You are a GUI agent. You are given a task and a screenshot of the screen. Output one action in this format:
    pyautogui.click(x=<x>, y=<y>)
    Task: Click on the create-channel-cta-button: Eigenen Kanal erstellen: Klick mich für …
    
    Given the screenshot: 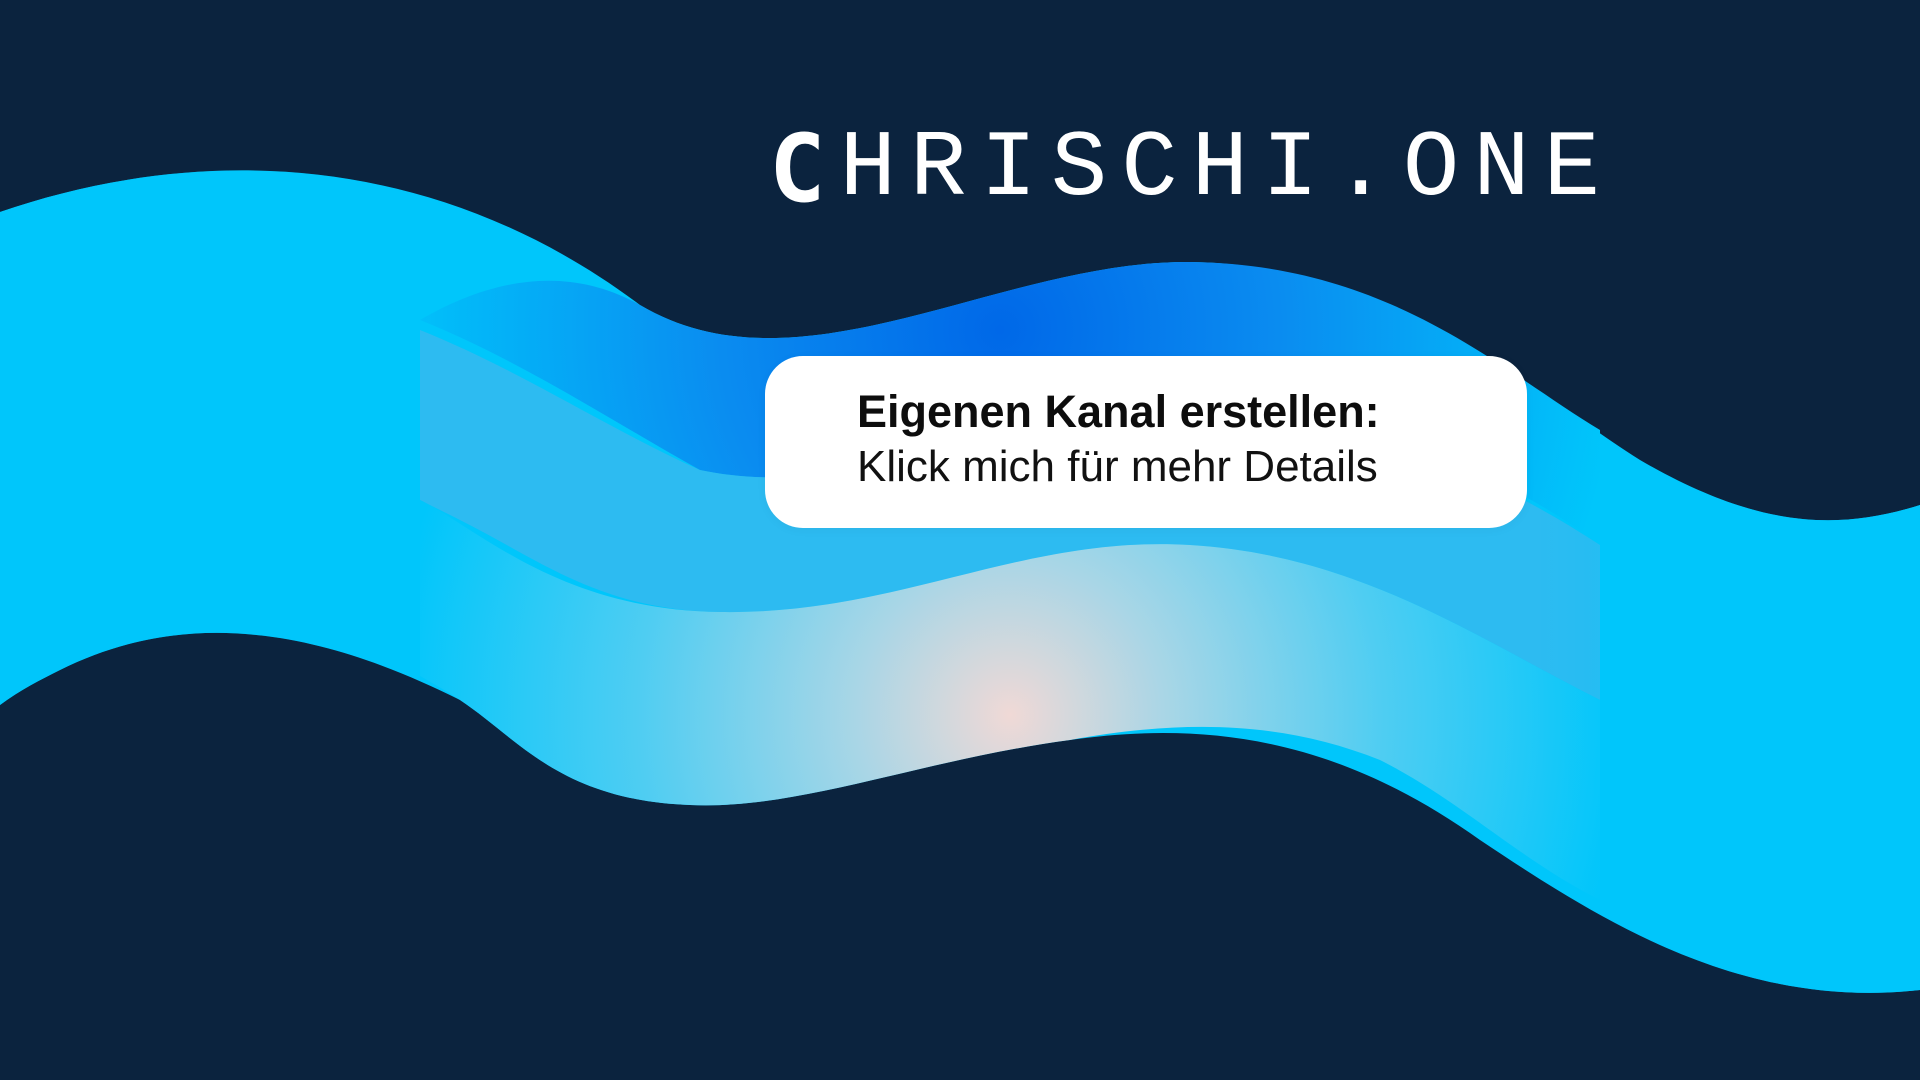 What is the action you would take?
    pyautogui.click(x=1146, y=442)
    